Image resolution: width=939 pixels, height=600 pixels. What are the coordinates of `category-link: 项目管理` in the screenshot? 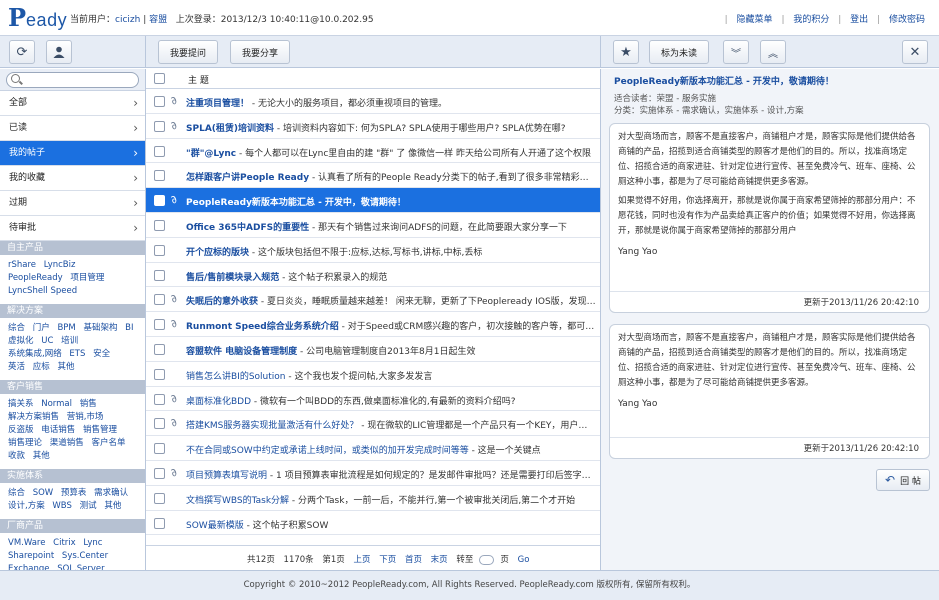 It's located at (87, 278).